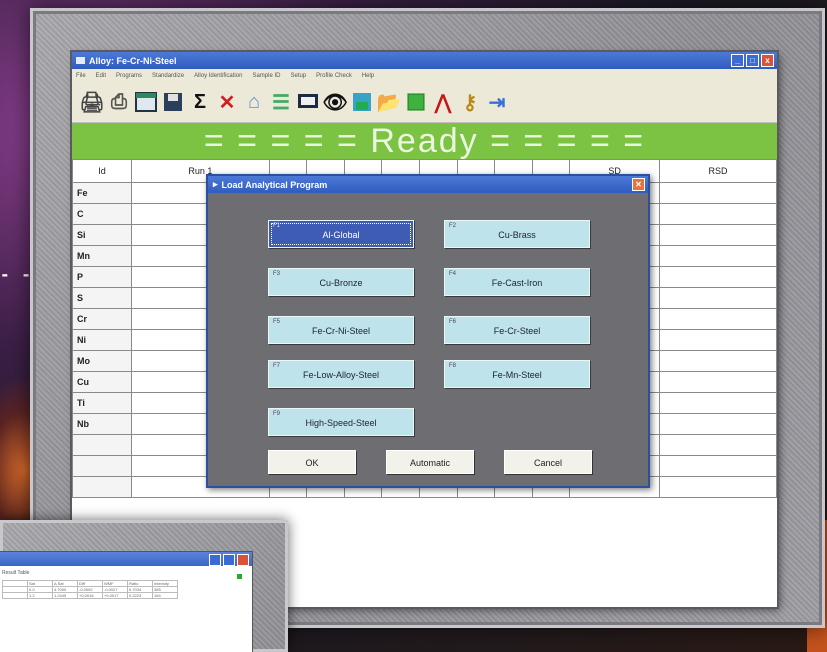 This screenshot has width=827, height=652. I want to click on green-square-icon, so click(416, 102).